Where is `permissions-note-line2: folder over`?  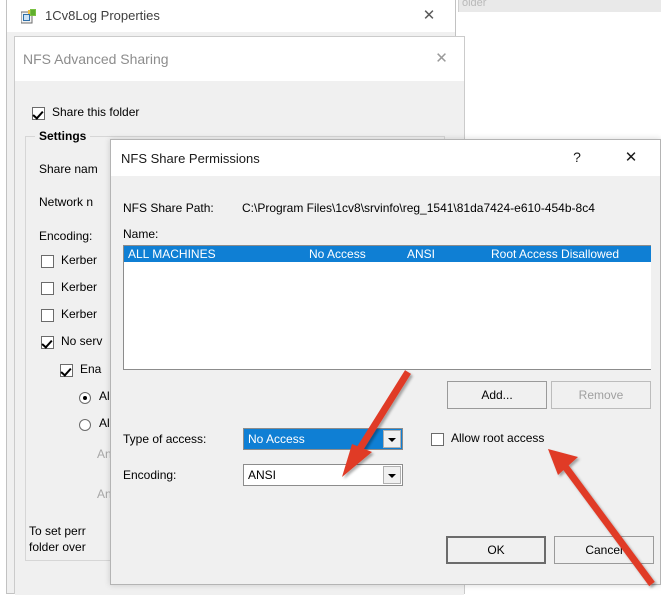 permissions-note-line2: folder over is located at coordinates (57, 547).